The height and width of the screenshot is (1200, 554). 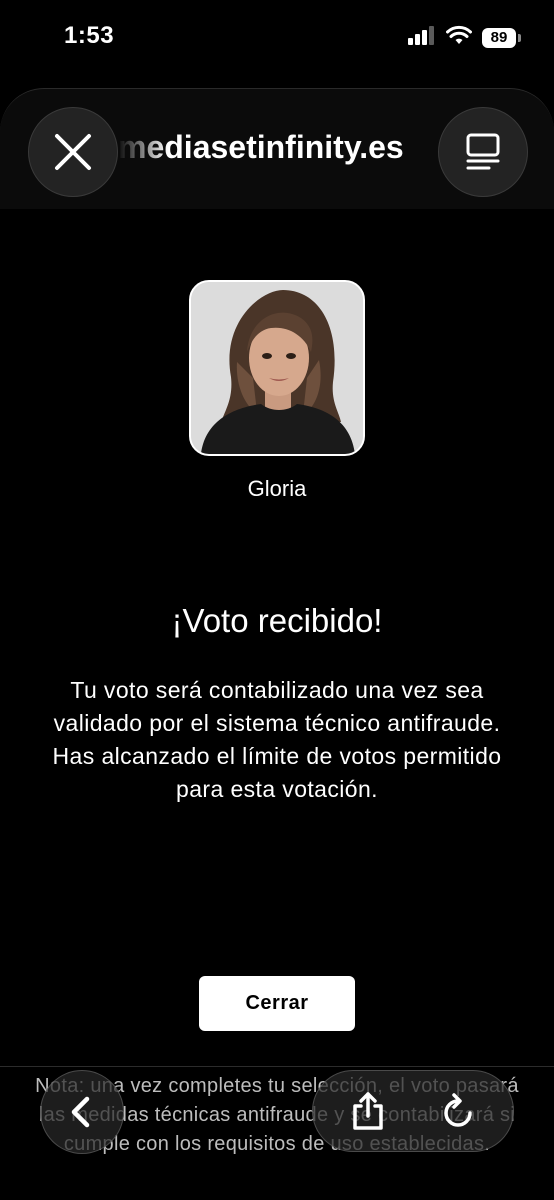 I want to click on wifi-icon, so click(x=459, y=37).